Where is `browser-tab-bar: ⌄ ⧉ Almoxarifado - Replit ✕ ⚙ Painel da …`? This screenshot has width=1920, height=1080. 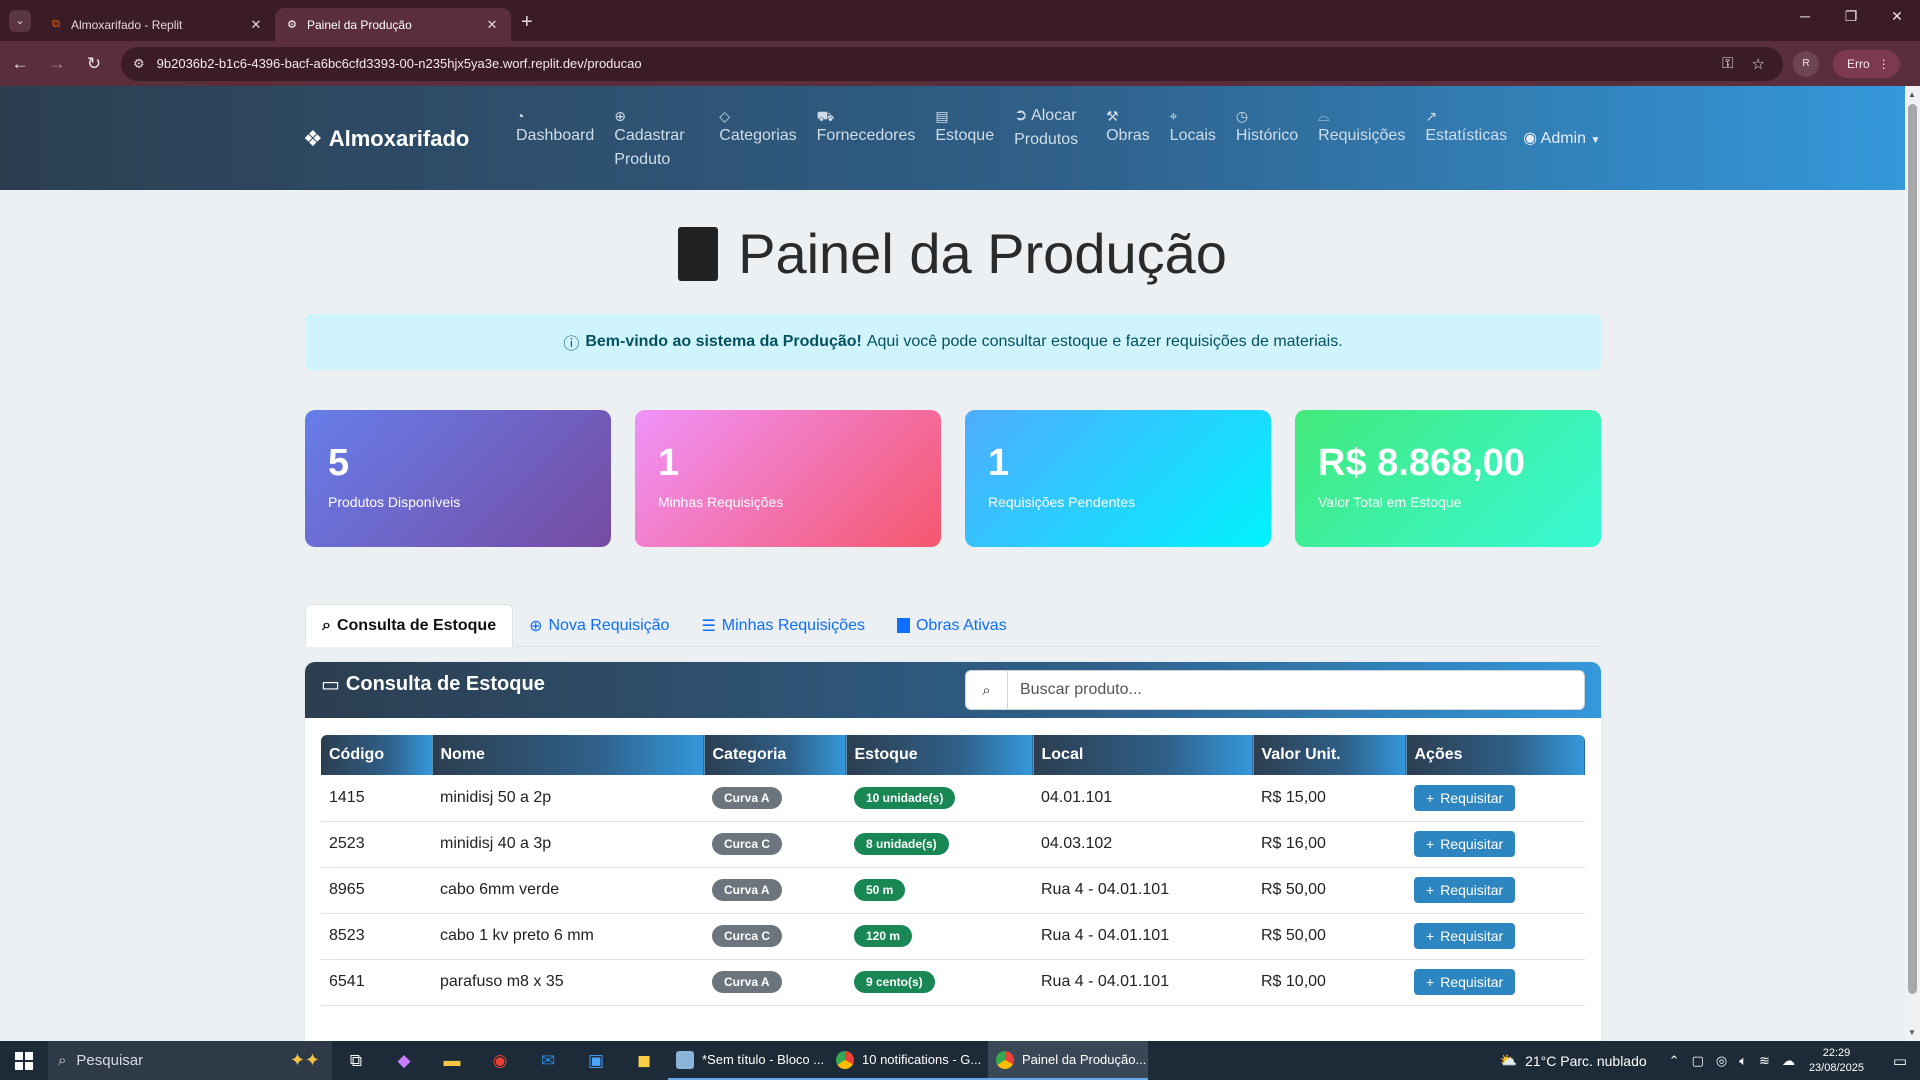 browser-tab-bar: ⌄ ⧉ Almoxarifado - Replit ✕ ⚙ Painel da … is located at coordinates (960, 20).